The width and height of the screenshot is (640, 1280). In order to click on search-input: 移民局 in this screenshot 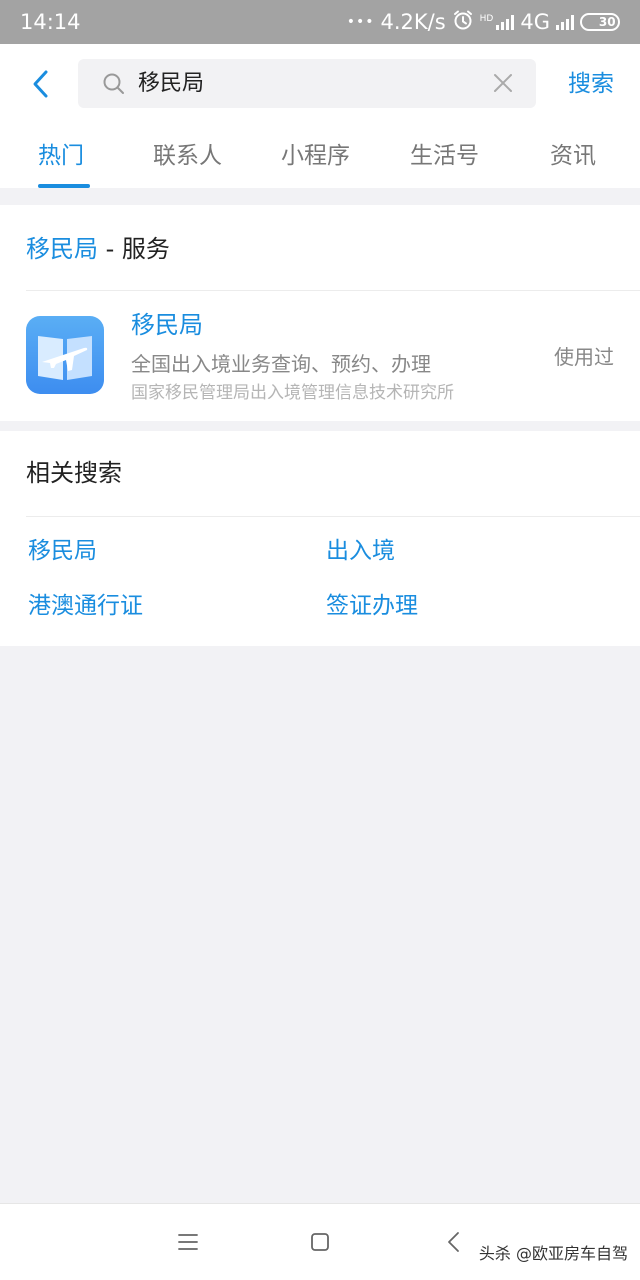, I will do `click(307, 83)`.